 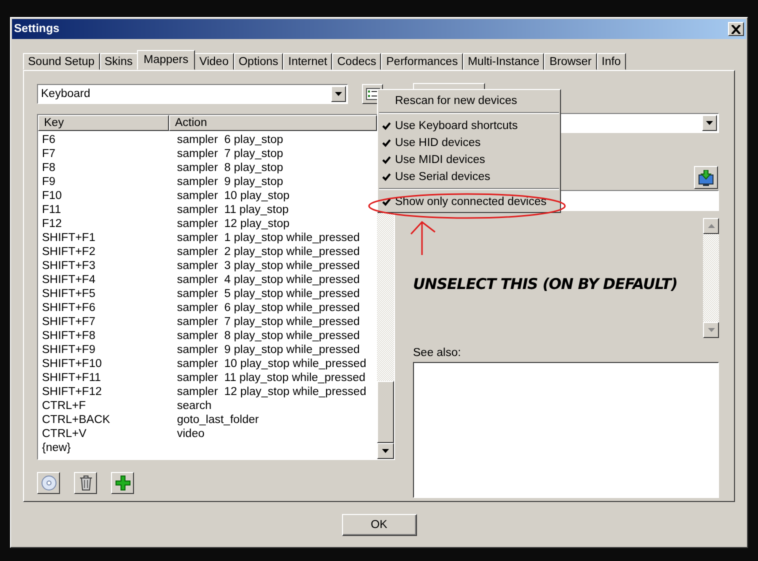 What do you see at coordinates (214, 61) in the screenshot?
I see `tab: Video` at bounding box center [214, 61].